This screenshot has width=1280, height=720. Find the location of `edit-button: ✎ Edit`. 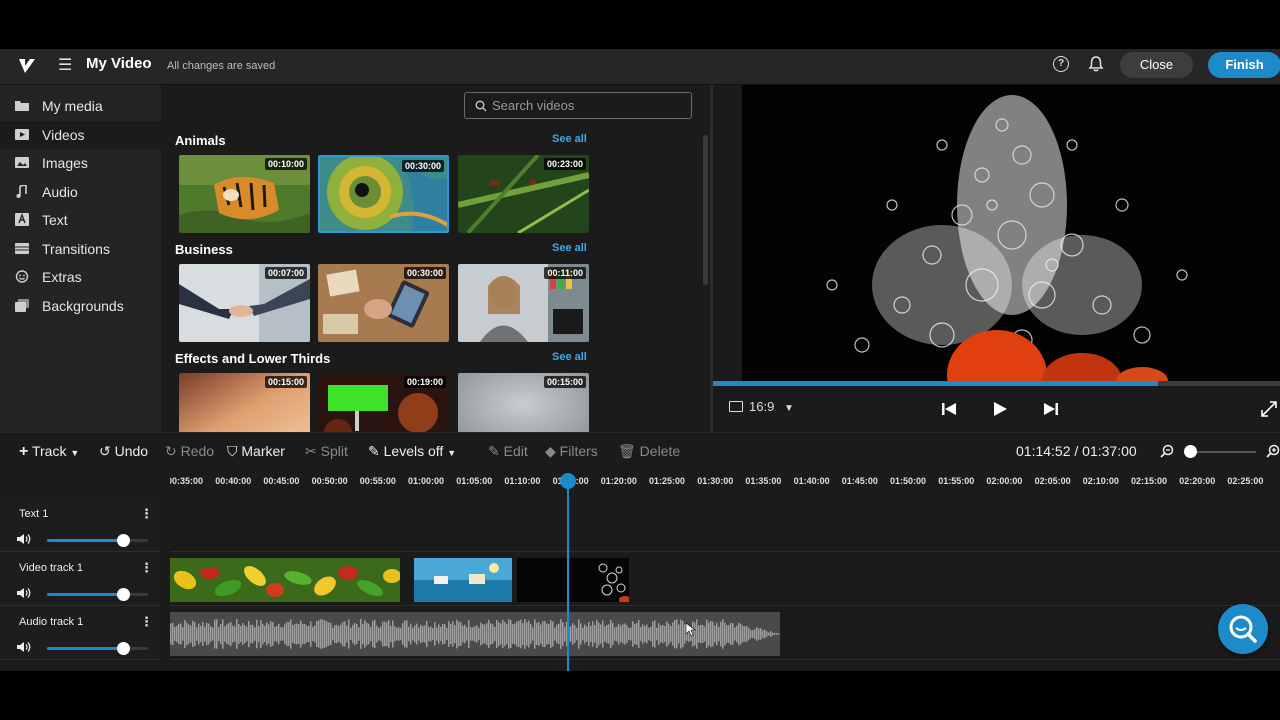

edit-button: ✎ Edit is located at coordinates (508, 451).